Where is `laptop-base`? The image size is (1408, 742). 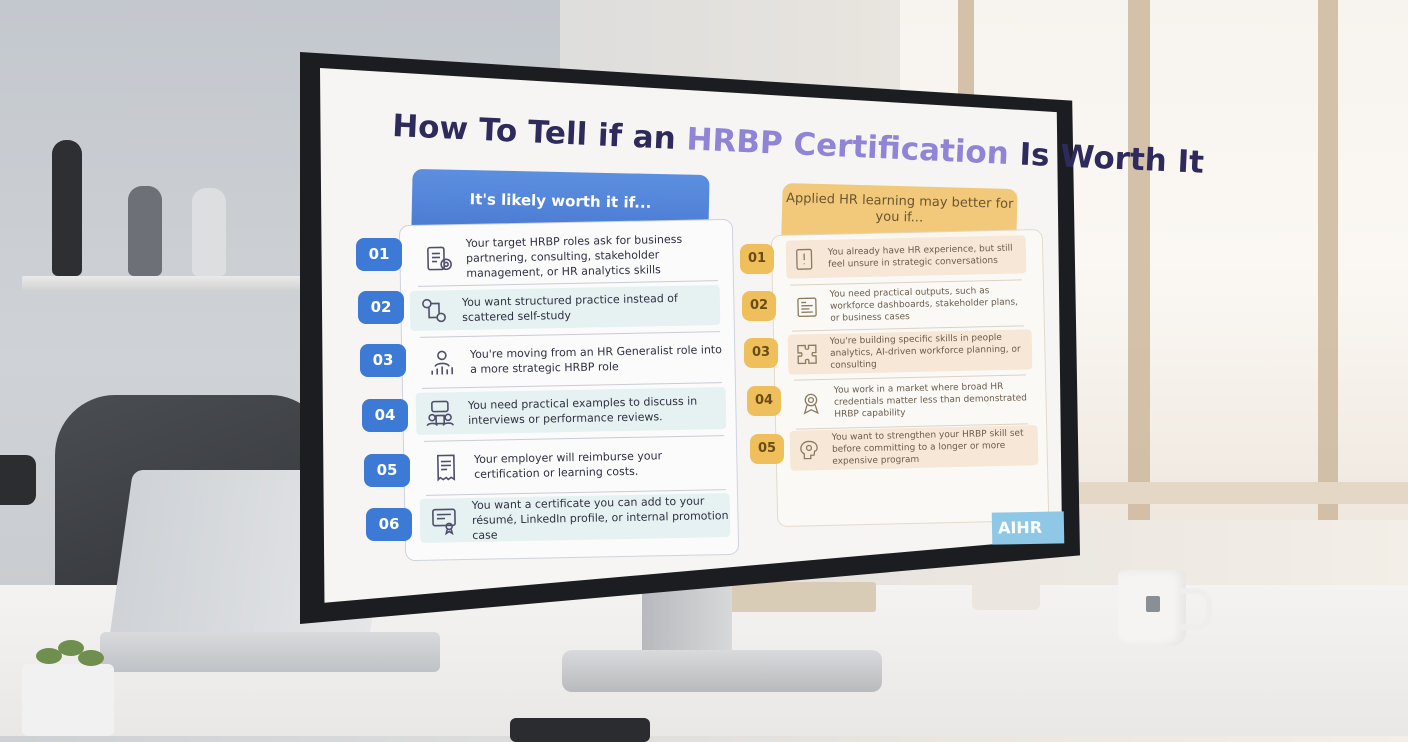
laptop-base is located at coordinates (270, 652).